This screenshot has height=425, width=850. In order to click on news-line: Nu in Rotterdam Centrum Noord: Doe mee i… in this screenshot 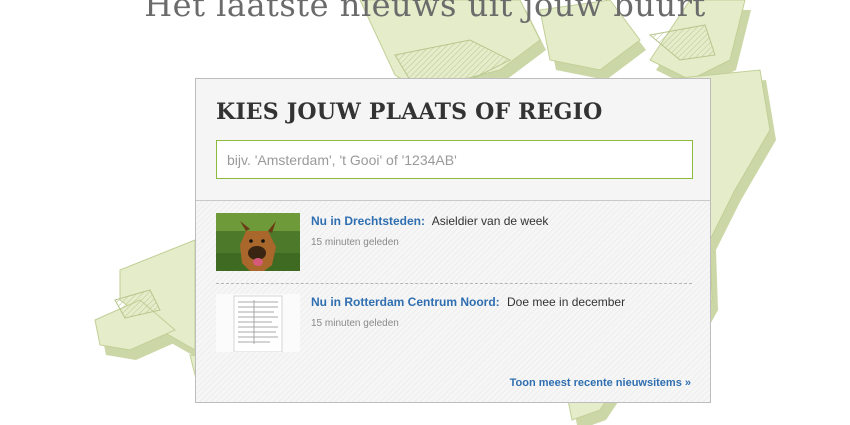, I will do `click(501, 302)`.